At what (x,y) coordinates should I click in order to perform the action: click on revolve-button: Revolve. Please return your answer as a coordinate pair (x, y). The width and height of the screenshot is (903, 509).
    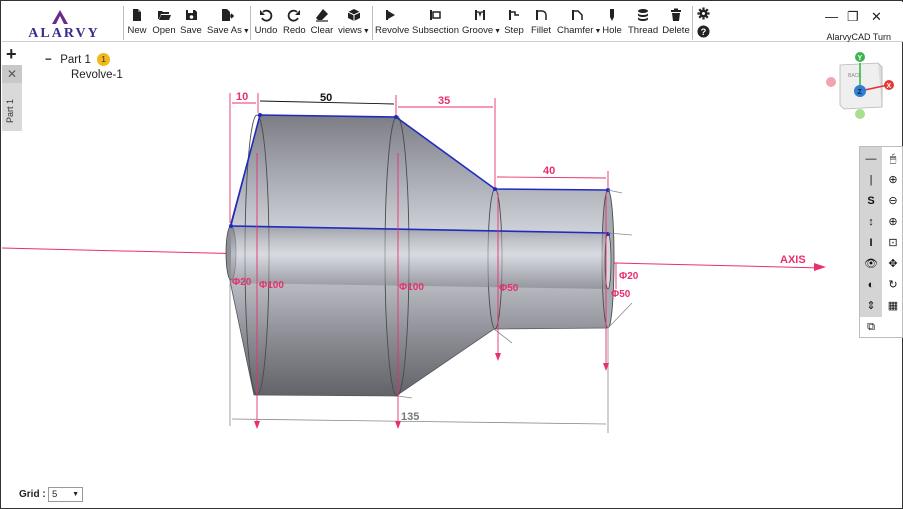
    Looking at the image, I should click on (392, 23).